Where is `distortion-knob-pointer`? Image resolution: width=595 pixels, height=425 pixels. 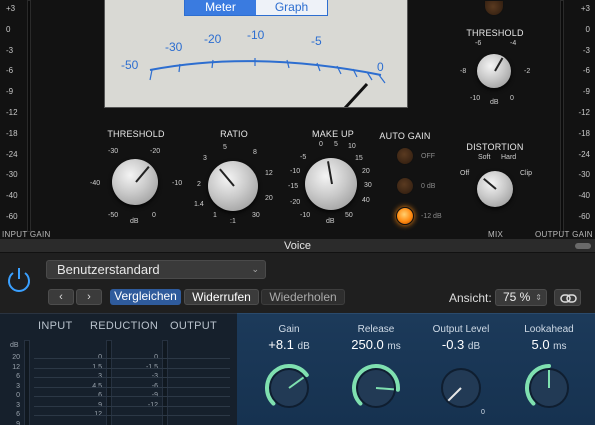 distortion-knob-pointer is located at coordinates (490, 183).